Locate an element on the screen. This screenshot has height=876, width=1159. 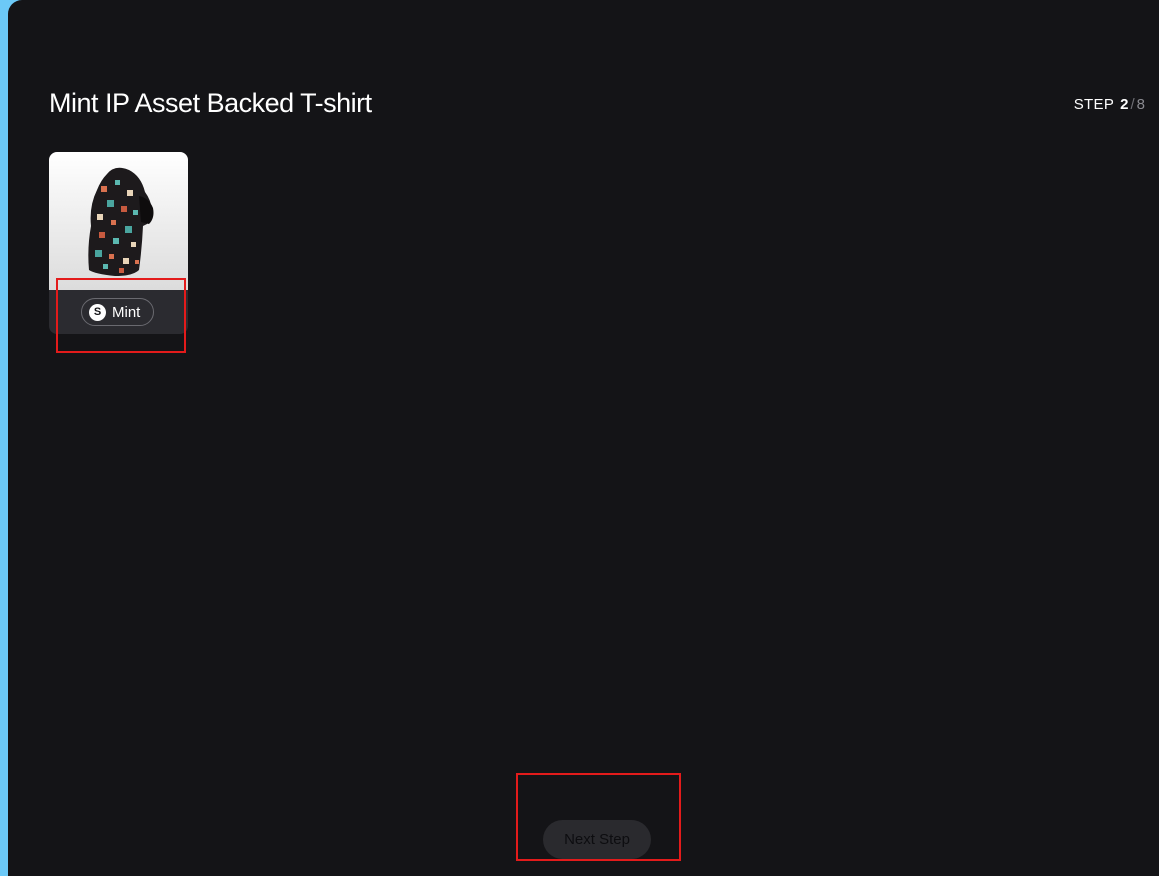
tshirt-image is located at coordinates (118, 221).